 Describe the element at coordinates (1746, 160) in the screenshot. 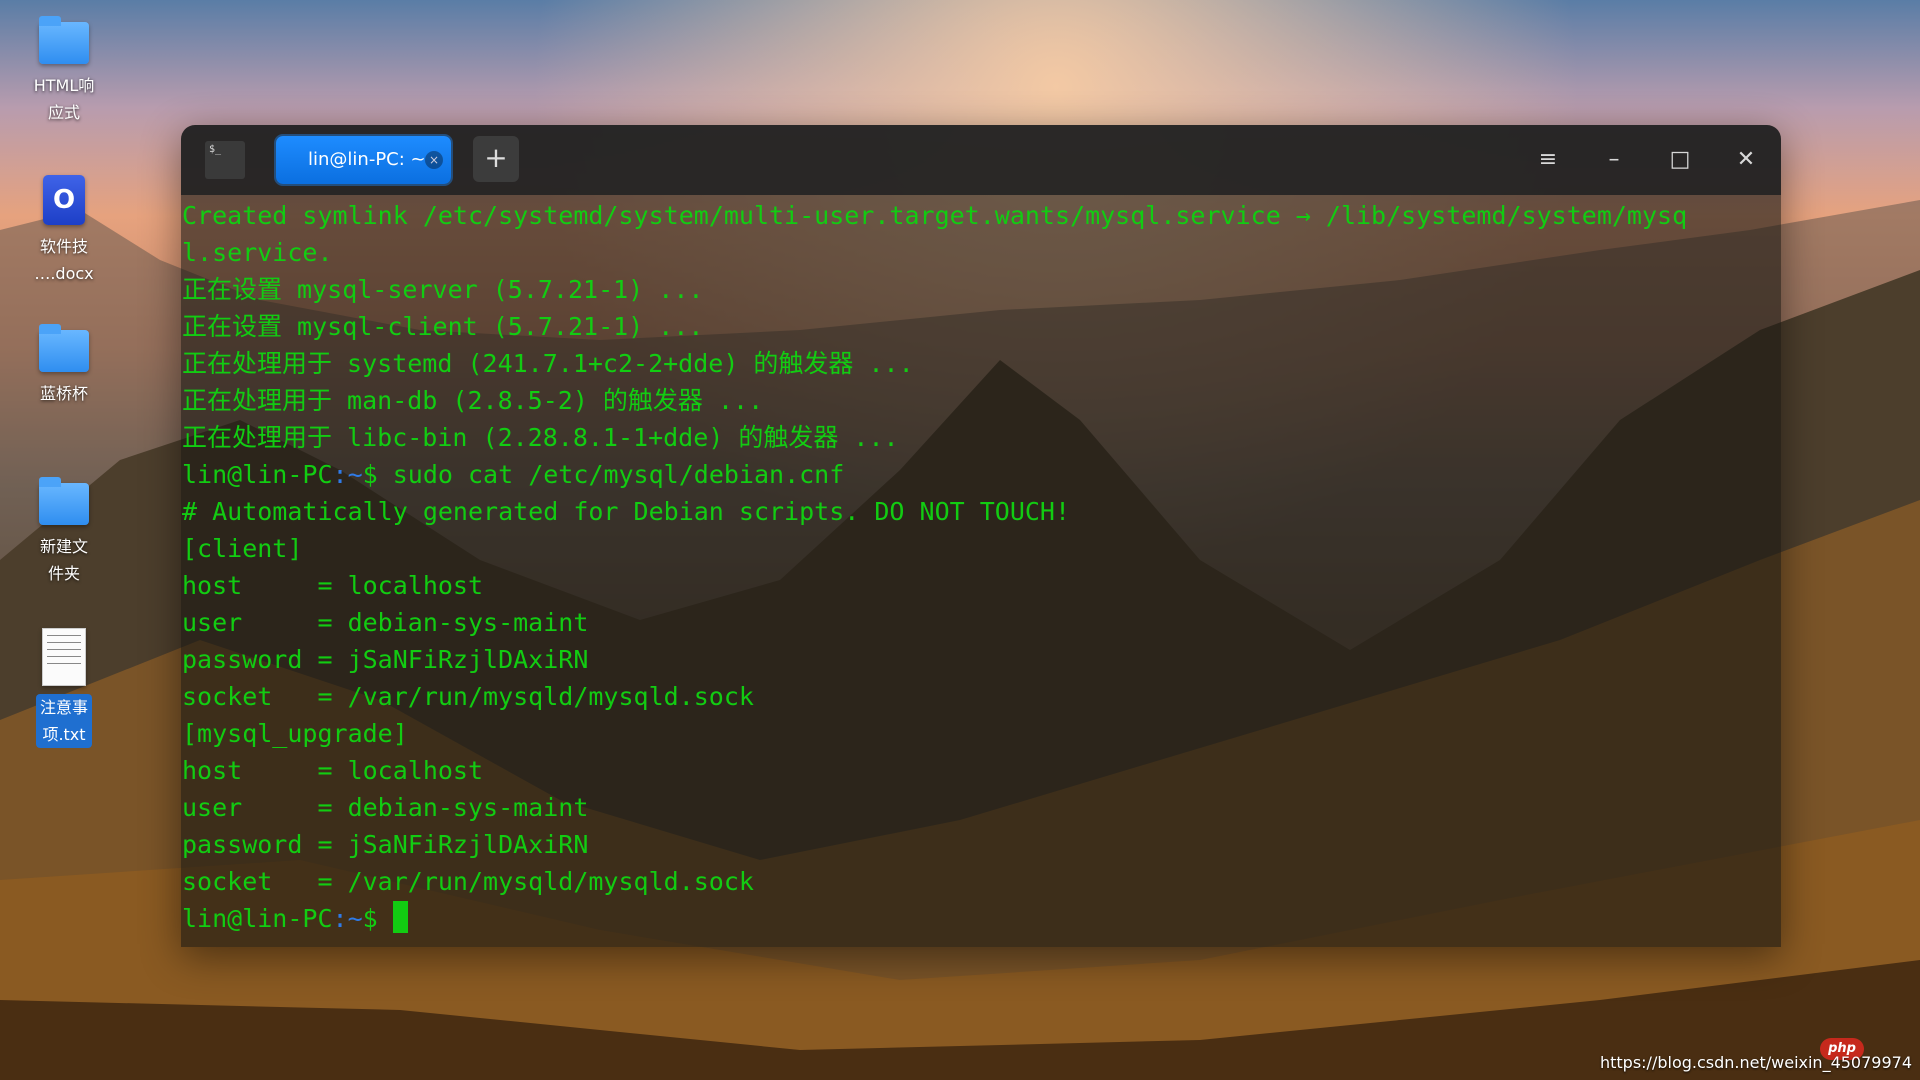

I see `close-window-button: ✕` at that location.